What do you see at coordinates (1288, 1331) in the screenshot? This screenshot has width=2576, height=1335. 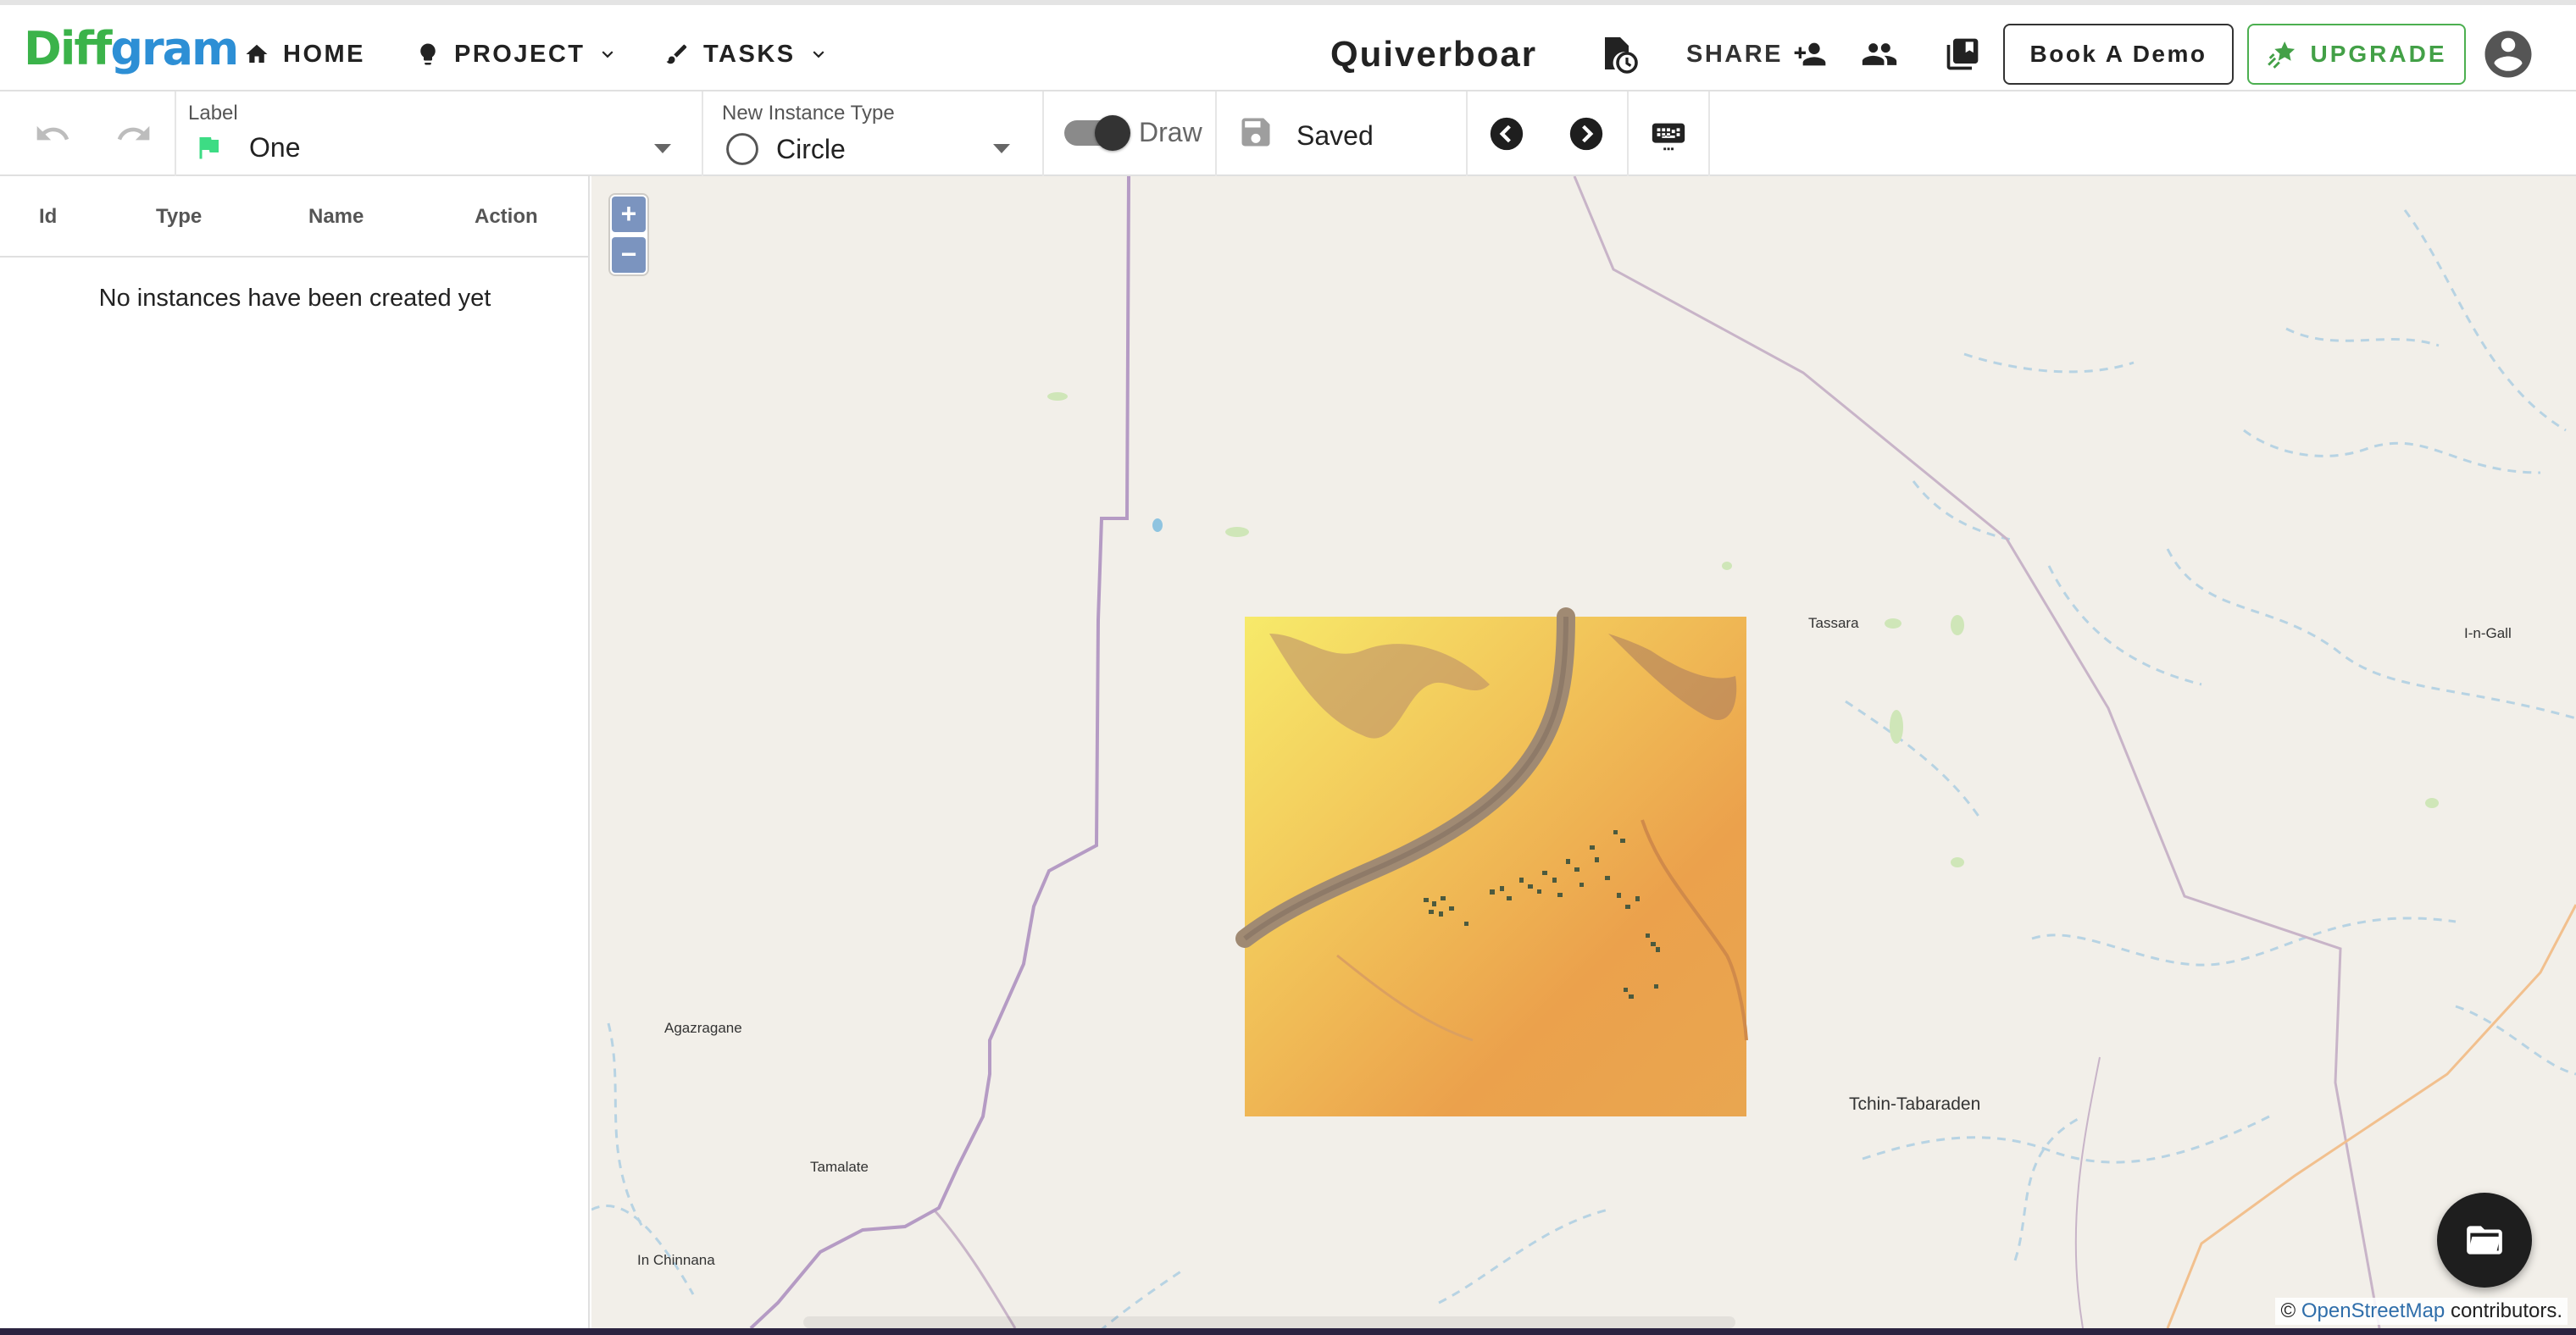 I see `window-bottom-edge` at bounding box center [1288, 1331].